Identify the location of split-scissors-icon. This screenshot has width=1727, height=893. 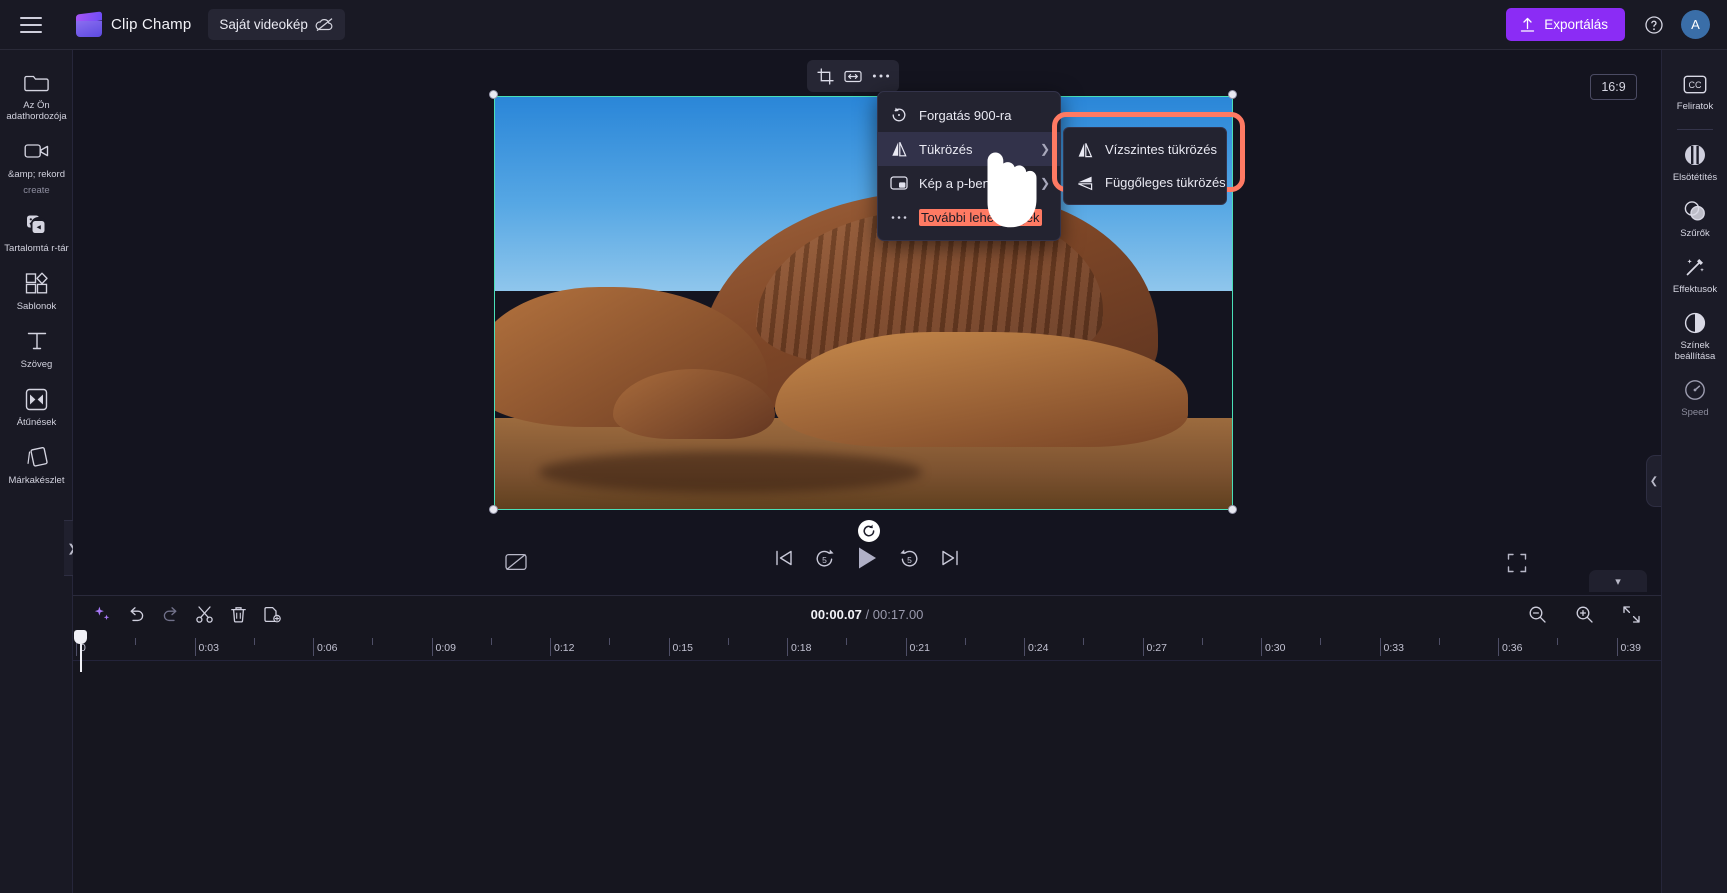
(204, 615).